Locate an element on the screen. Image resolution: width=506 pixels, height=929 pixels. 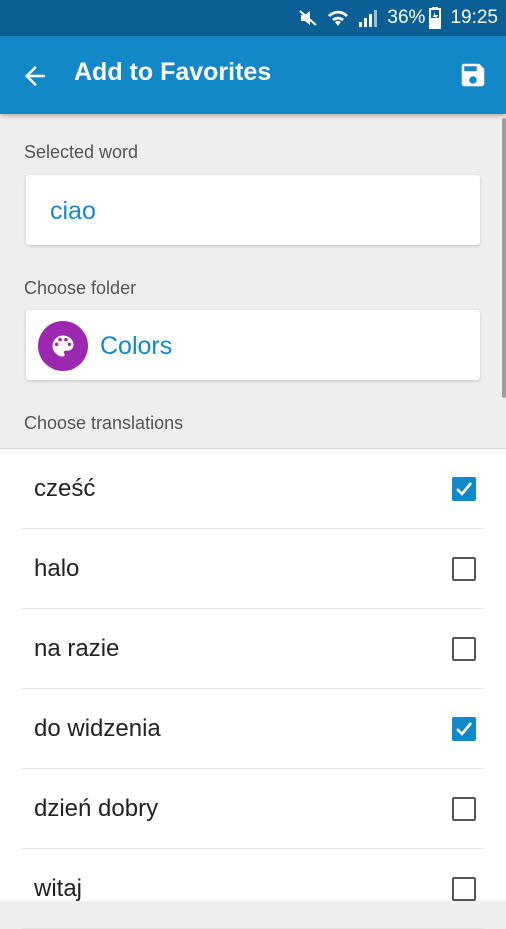
app-bar: Add to Favorites is located at coordinates (253, 75).